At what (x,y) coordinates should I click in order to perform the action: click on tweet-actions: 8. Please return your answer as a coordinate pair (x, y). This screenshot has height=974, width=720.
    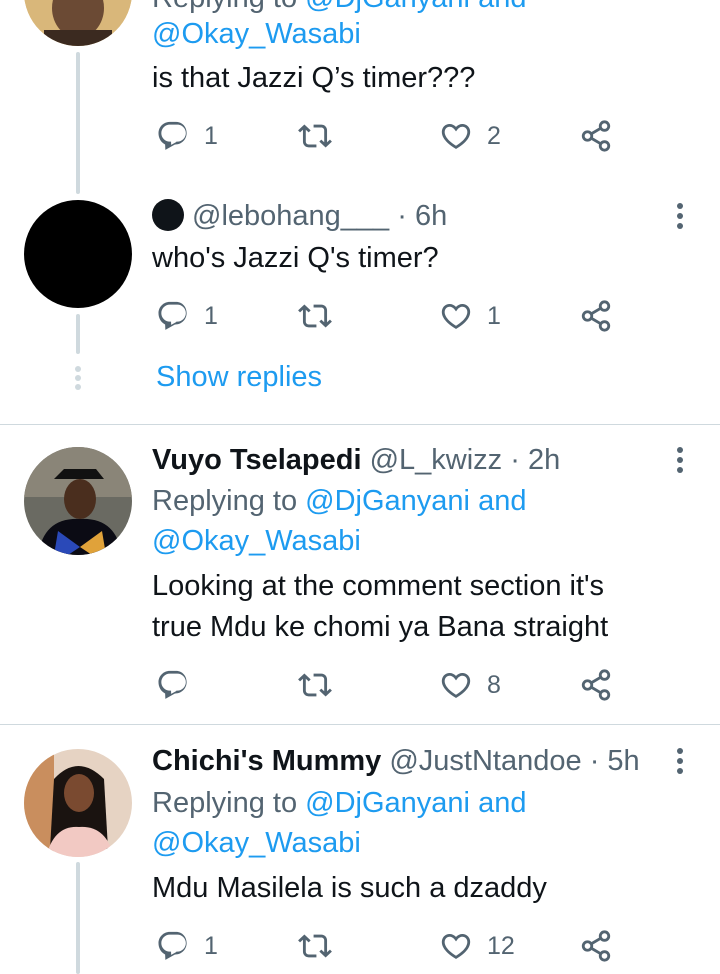
    Looking at the image, I should click on (360, 685).